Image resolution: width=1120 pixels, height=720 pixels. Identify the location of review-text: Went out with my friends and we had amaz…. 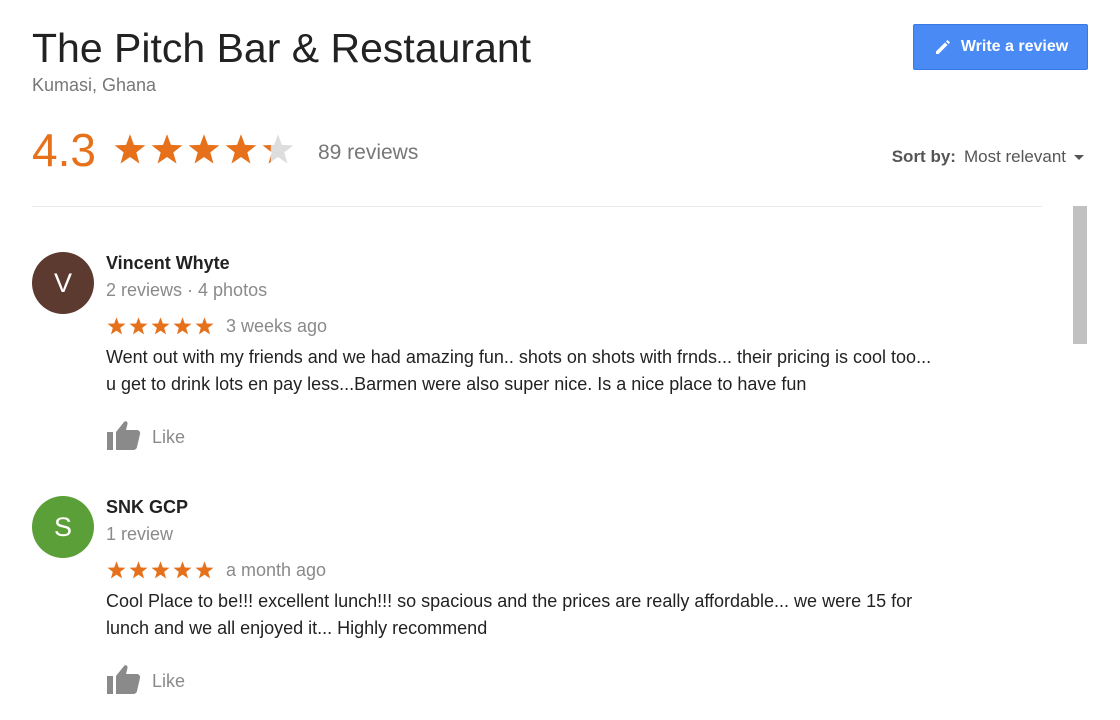
(576, 371).